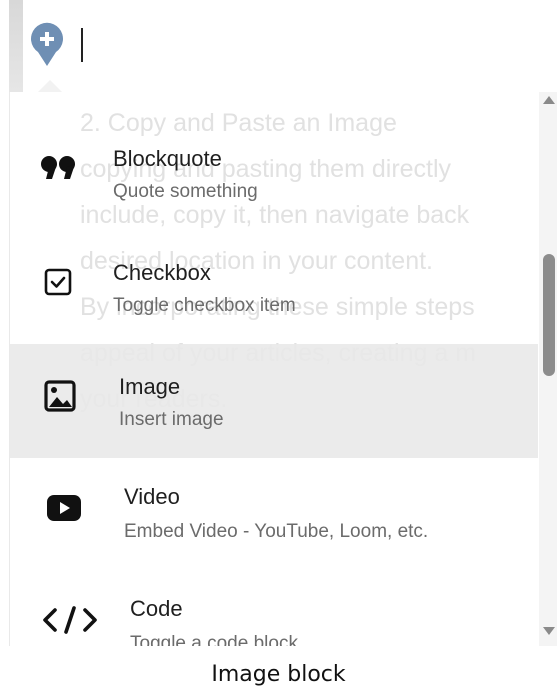 The height and width of the screenshot is (694, 557). I want to click on scroll-up-arrow-icon, so click(549, 100).